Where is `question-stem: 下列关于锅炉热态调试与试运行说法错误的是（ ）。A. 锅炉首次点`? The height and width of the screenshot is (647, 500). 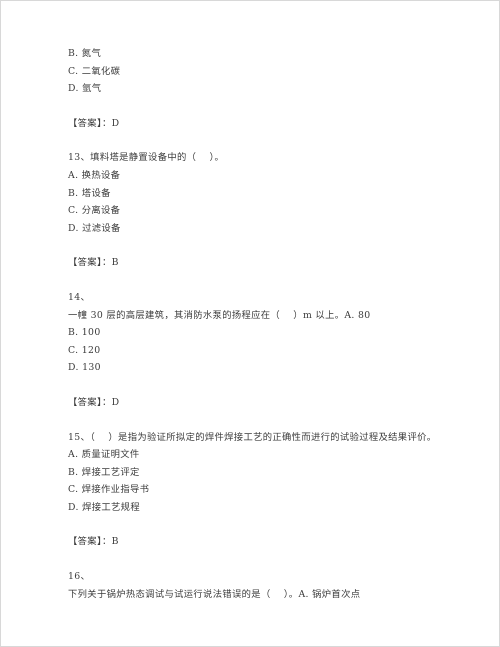
question-stem: 下列关于锅炉热态调试与试运行说法错误的是（ ）。A. 锅炉首次点 is located at coordinates (214, 594).